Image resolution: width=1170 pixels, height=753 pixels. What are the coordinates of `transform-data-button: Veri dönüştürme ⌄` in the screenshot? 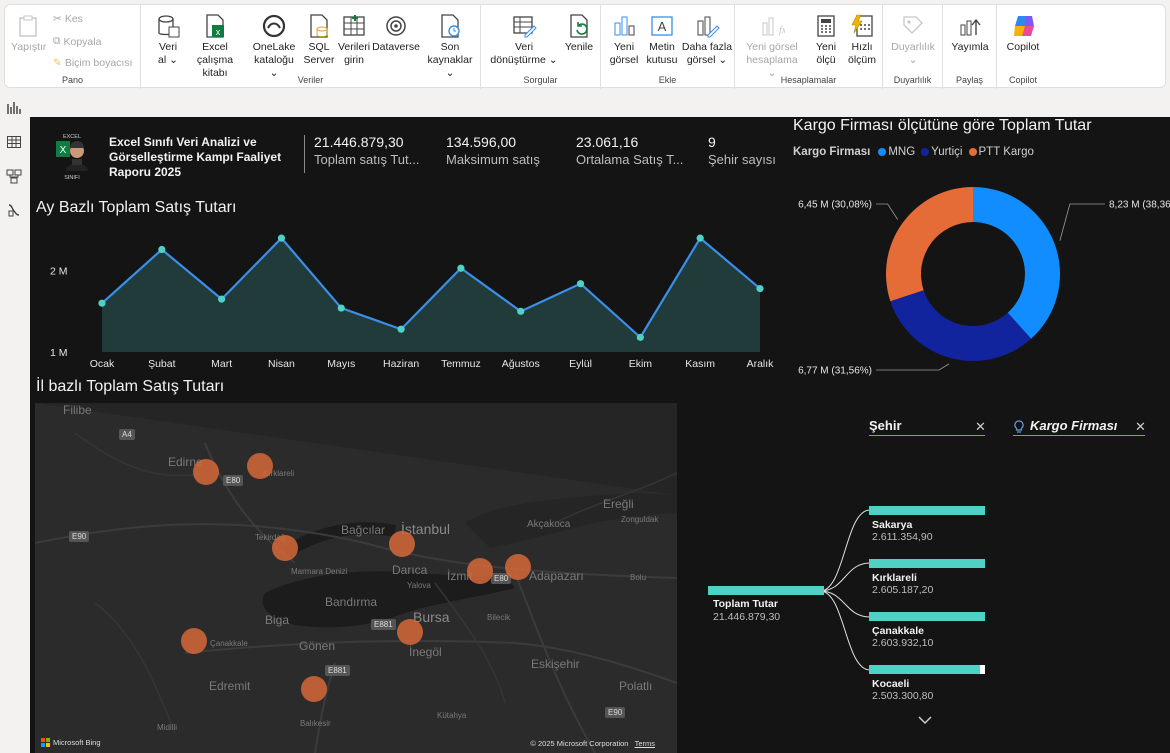 It's located at (524, 40).